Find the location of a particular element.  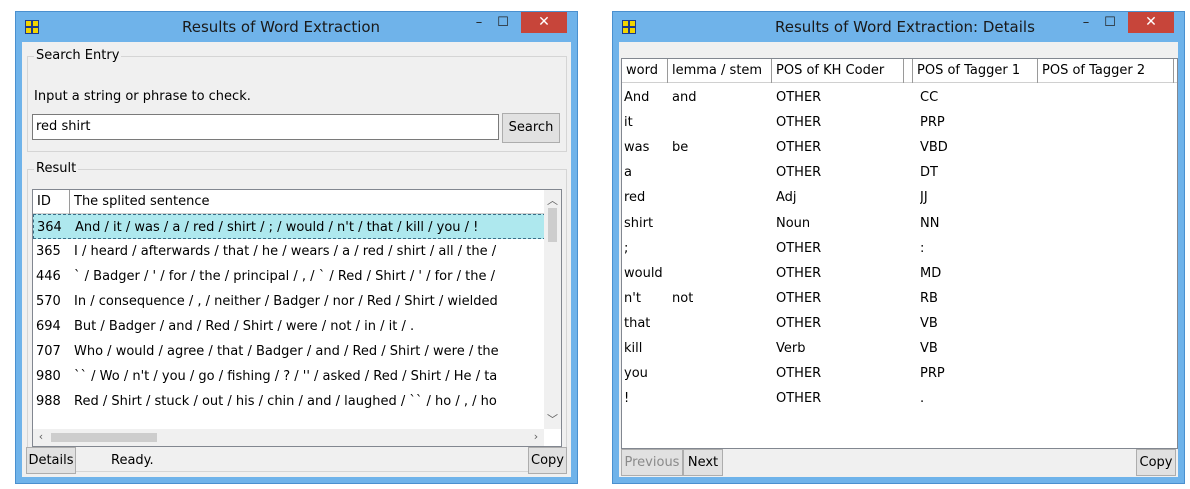

result-row-id: 364 is located at coordinates (49, 227).